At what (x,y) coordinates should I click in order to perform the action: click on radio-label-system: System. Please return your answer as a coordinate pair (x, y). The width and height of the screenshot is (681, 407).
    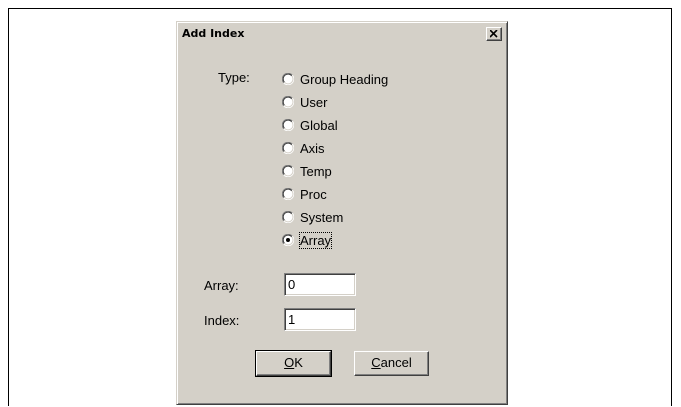
    Looking at the image, I should click on (322, 217).